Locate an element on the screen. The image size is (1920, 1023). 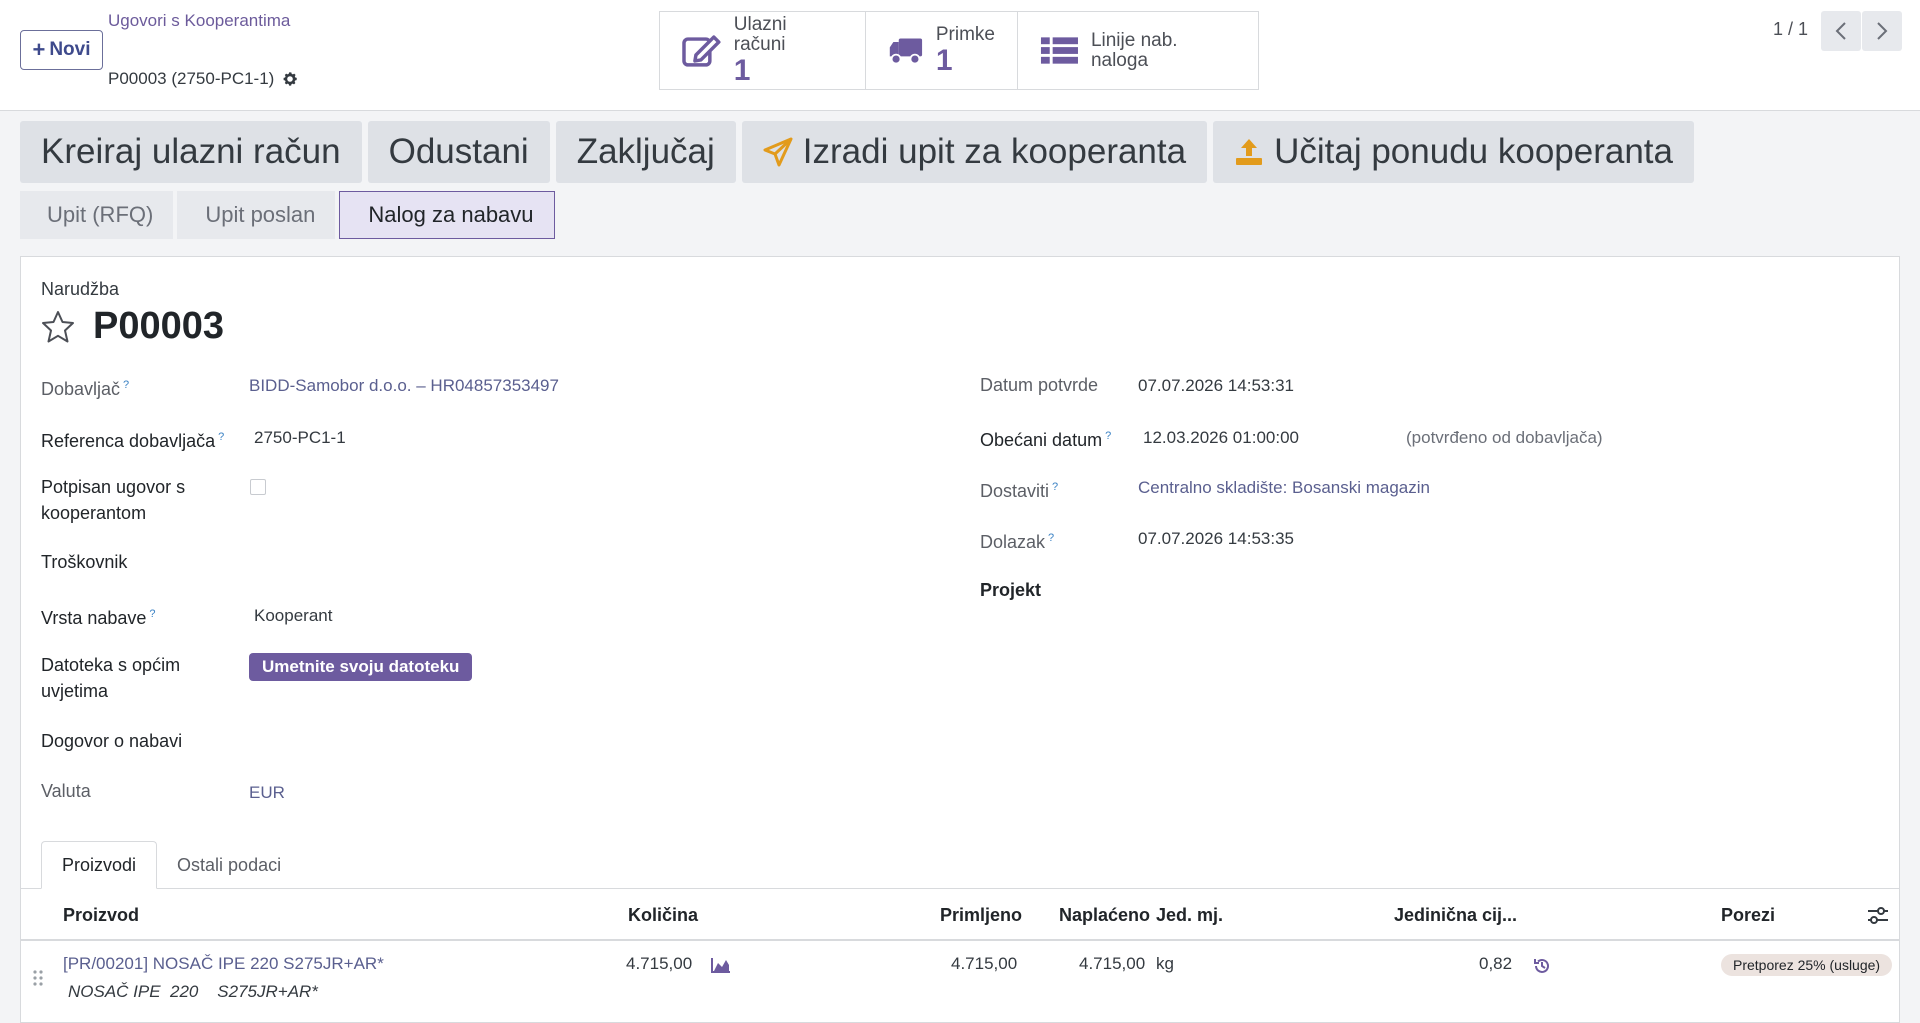
deliver-to-field: Centralno skladište: Bosanski magazin is located at coordinates (1284, 488).